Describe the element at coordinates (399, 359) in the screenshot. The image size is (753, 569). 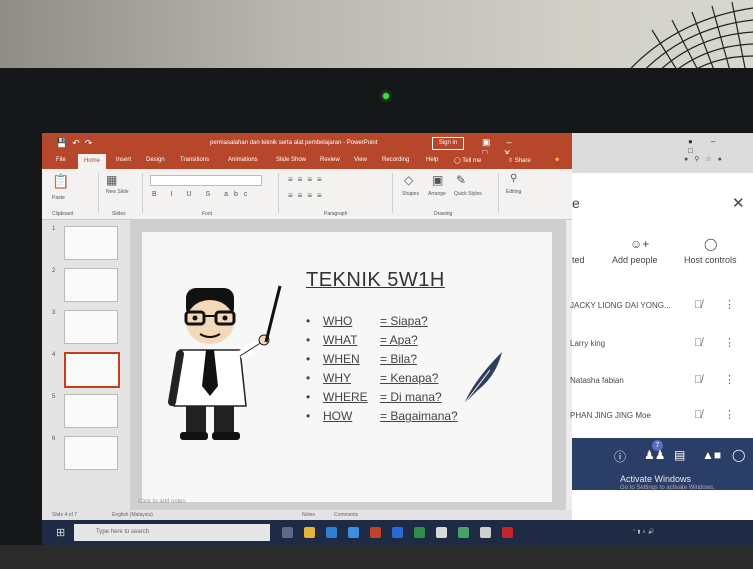
I see `question-meaning: = Bila?` at that location.